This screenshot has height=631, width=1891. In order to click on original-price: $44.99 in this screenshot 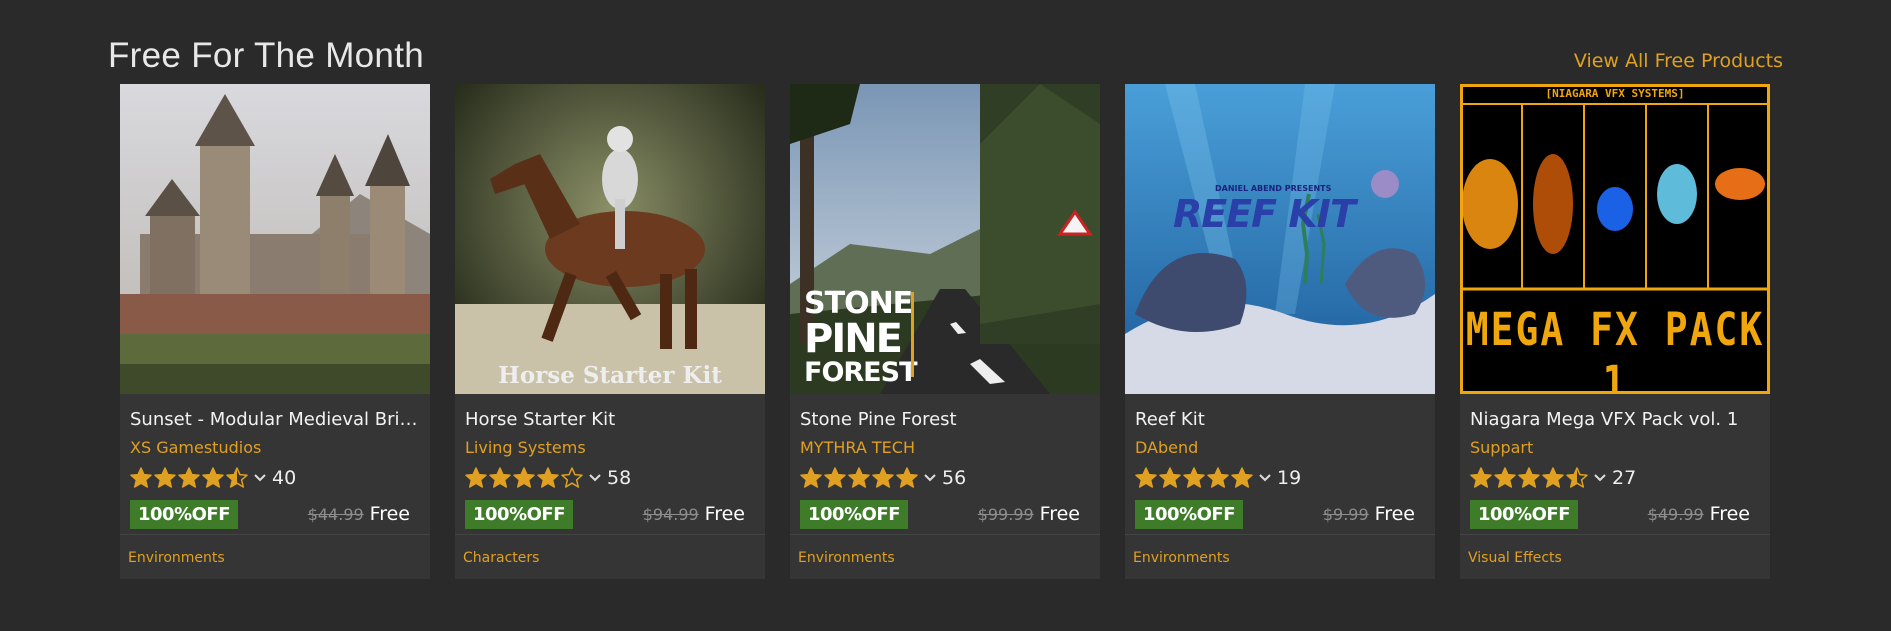, I will do `click(335, 514)`.